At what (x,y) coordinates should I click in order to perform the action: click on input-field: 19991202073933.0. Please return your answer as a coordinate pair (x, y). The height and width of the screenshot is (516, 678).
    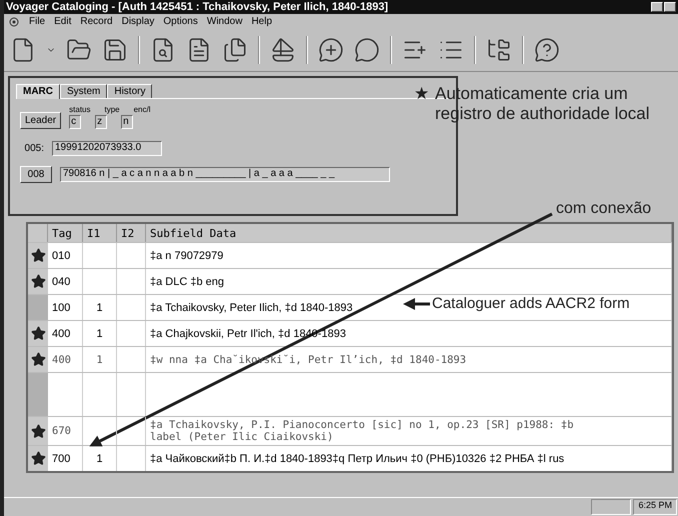
    Looking at the image, I should click on (107, 148).